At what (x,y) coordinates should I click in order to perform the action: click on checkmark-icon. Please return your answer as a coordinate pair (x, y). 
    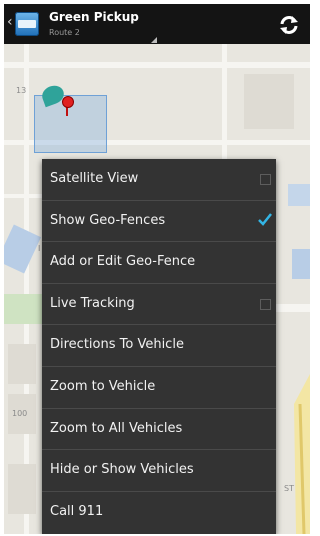
    Looking at the image, I should click on (265, 219).